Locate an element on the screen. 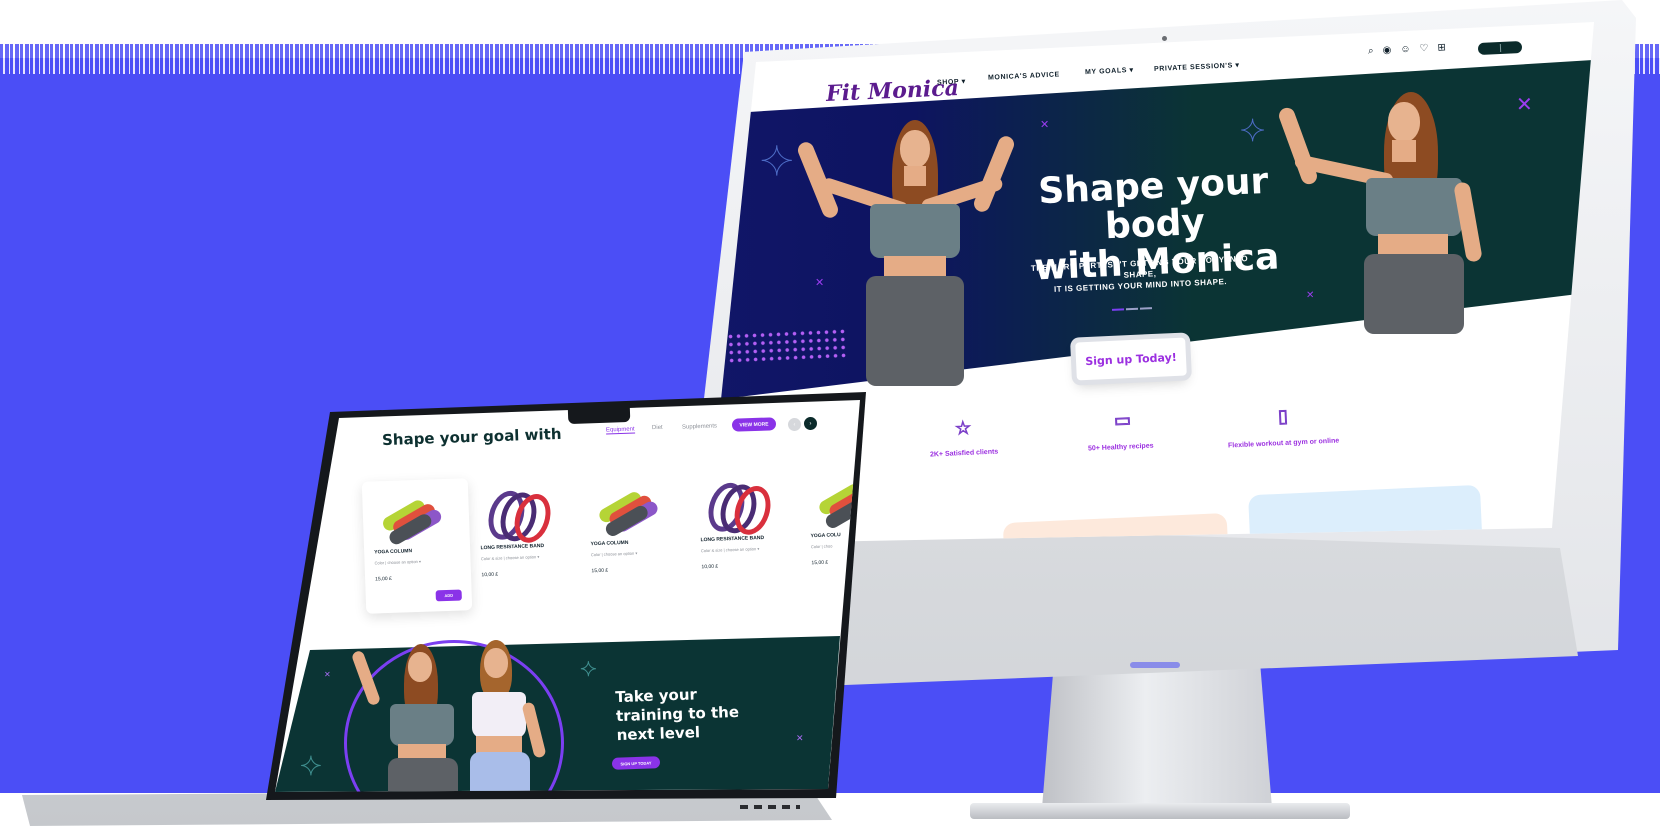  tab-supplements: Supplements is located at coordinates (699, 426).